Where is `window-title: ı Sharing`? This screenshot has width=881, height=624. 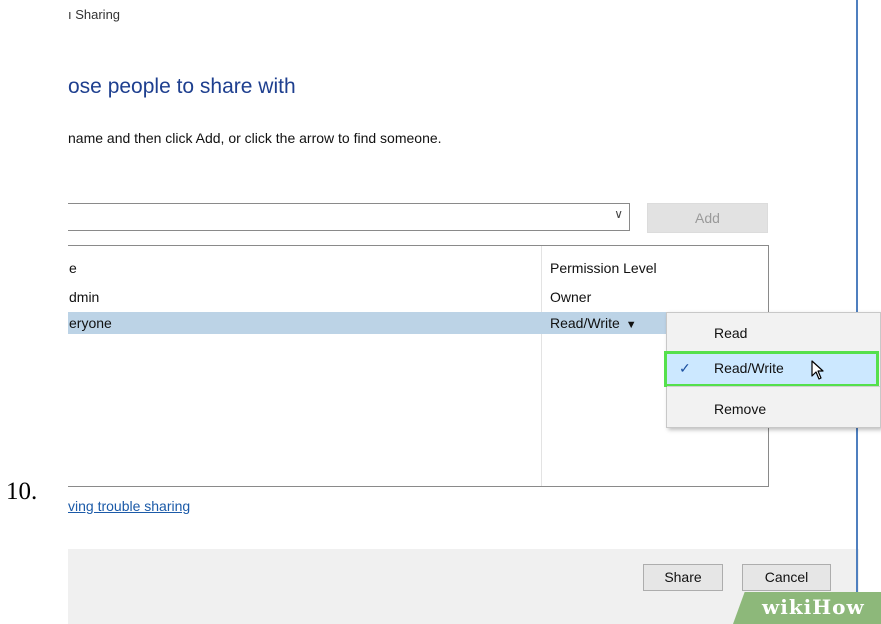 window-title: ı Sharing is located at coordinates (94, 14).